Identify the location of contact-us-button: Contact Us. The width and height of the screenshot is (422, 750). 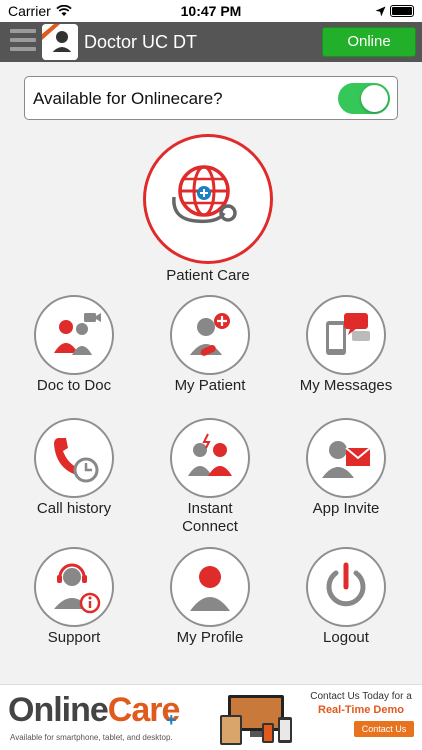
(384, 729).